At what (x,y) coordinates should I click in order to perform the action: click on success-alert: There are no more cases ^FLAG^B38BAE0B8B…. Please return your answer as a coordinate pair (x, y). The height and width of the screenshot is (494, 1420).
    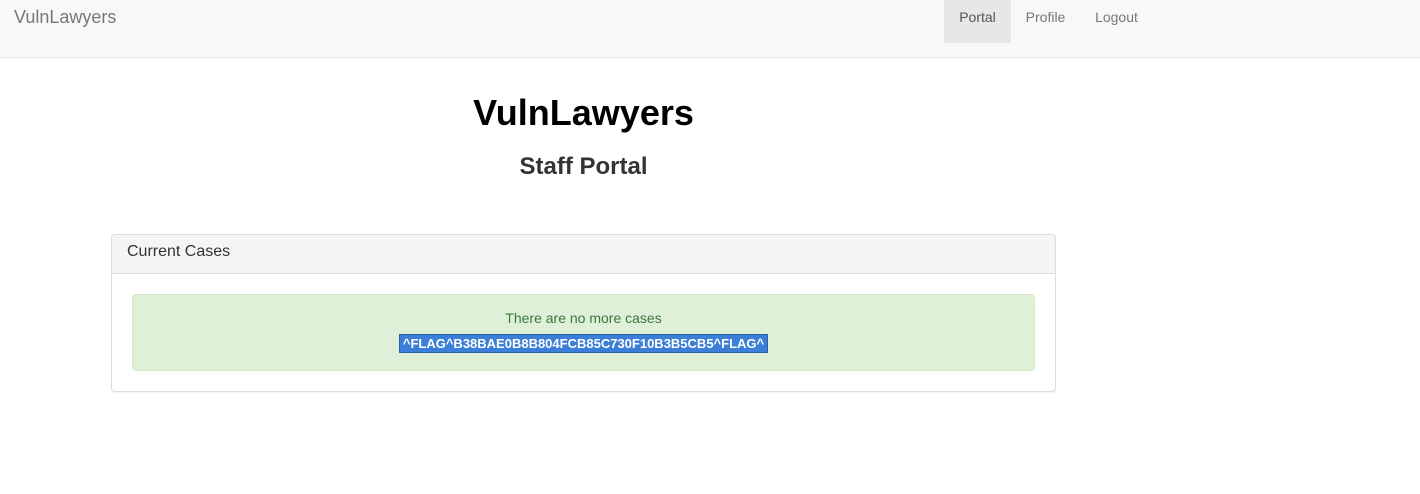
    Looking at the image, I should click on (583, 332).